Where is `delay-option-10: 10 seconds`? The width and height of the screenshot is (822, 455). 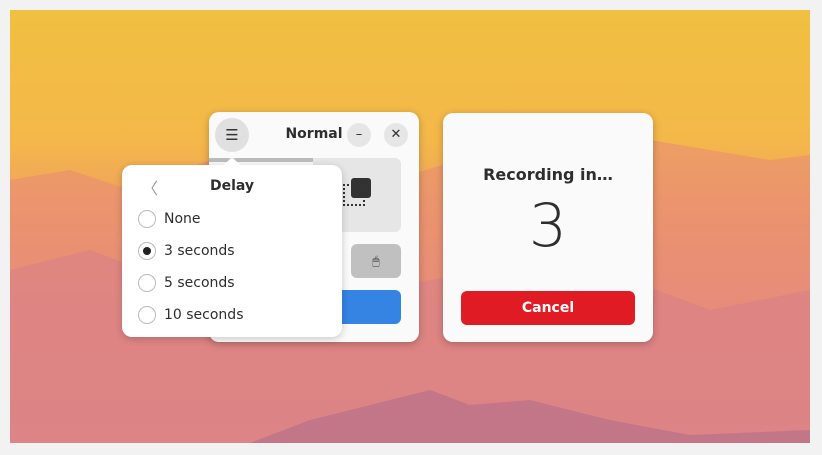 delay-option-10: 10 seconds is located at coordinates (191, 315).